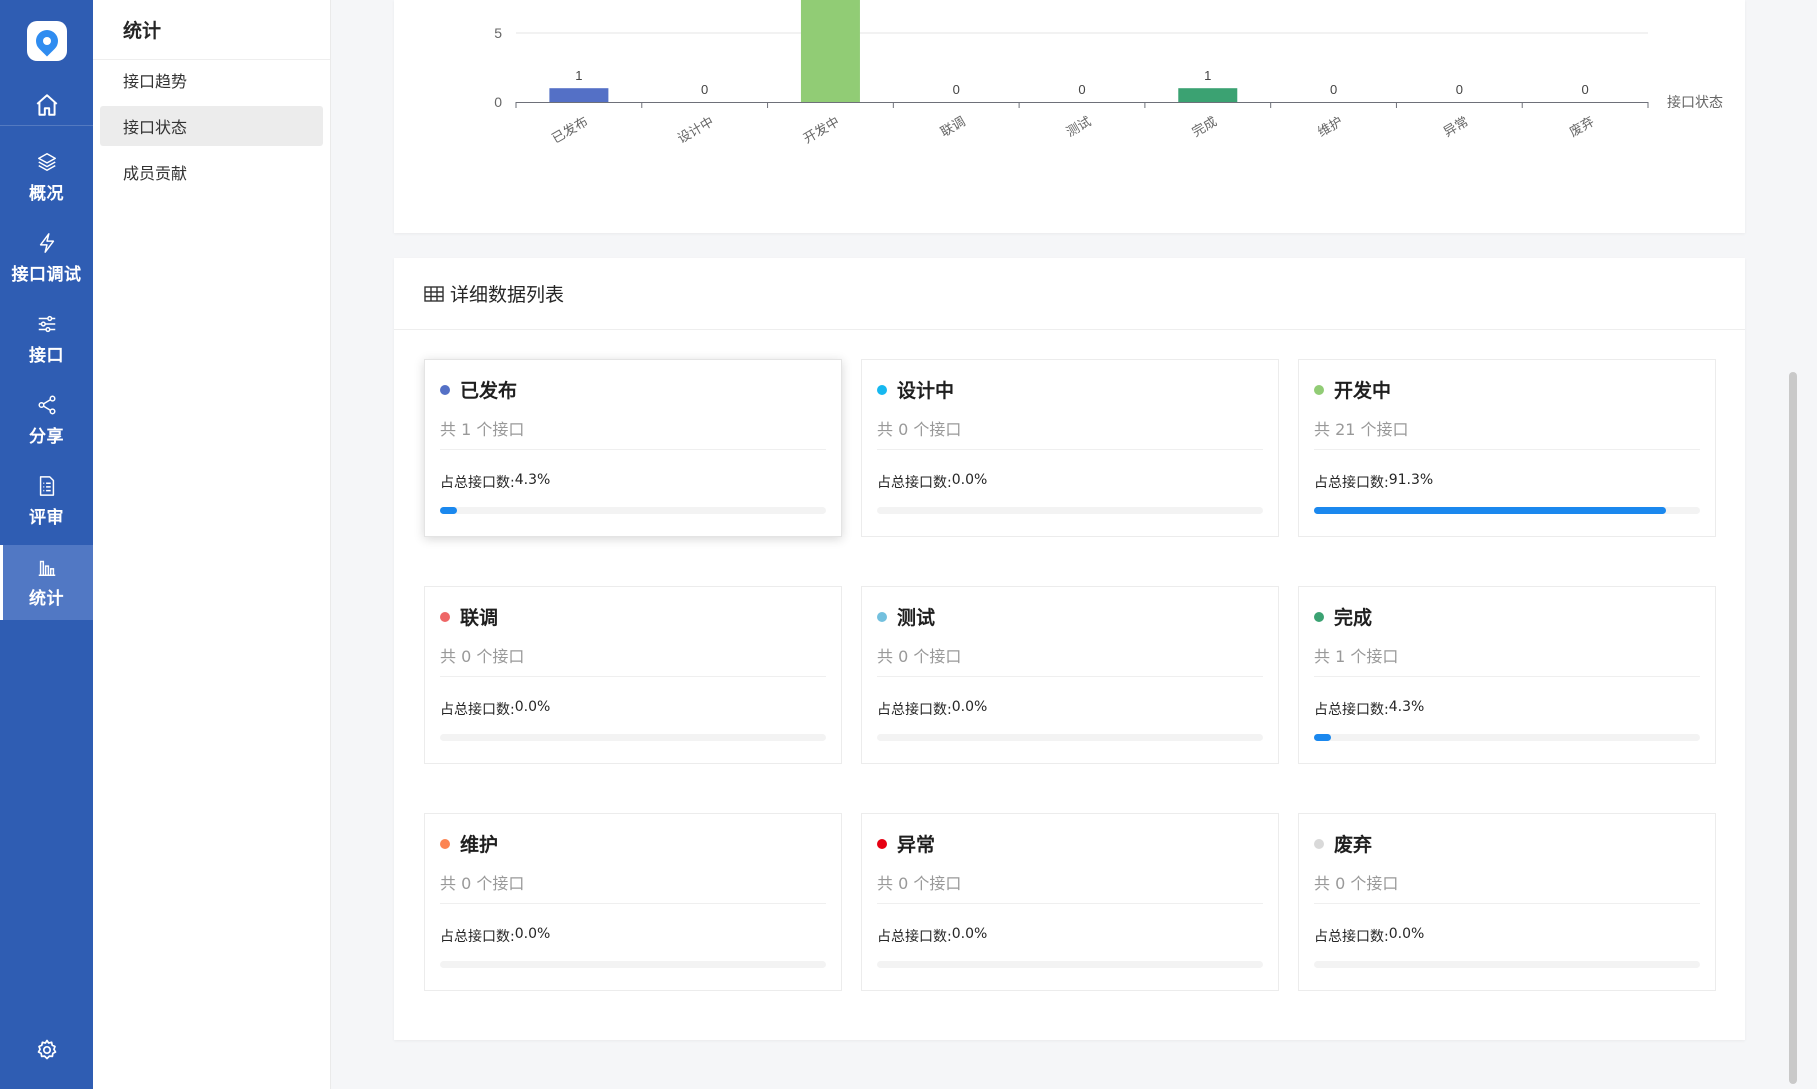  What do you see at coordinates (578, 75) in the screenshot?
I see `bar-data-label: 1` at bounding box center [578, 75].